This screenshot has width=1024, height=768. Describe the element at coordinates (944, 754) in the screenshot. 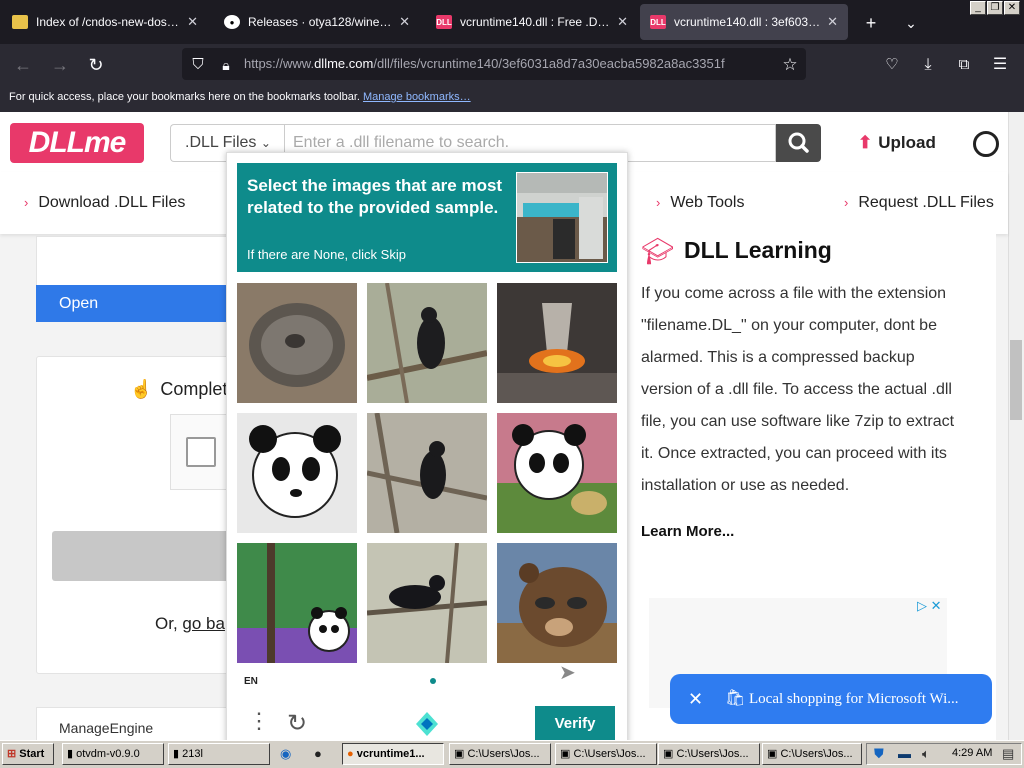

I see `system-tray` at that location.